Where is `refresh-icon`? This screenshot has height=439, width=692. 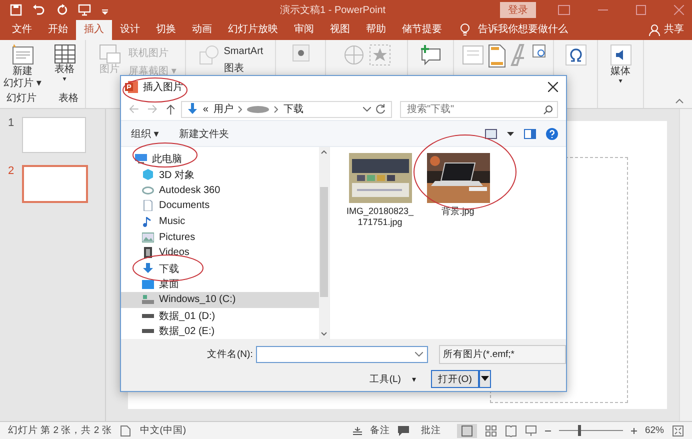
refresh-icon is located at coordinates (381, 109).